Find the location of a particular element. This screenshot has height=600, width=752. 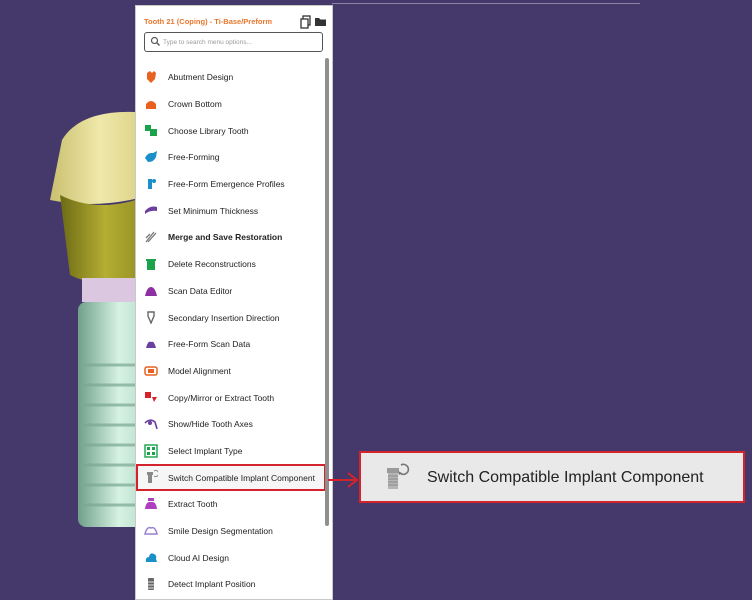

menu-item-label: Merge and Save Restoration is located at coordinates (225, 237).